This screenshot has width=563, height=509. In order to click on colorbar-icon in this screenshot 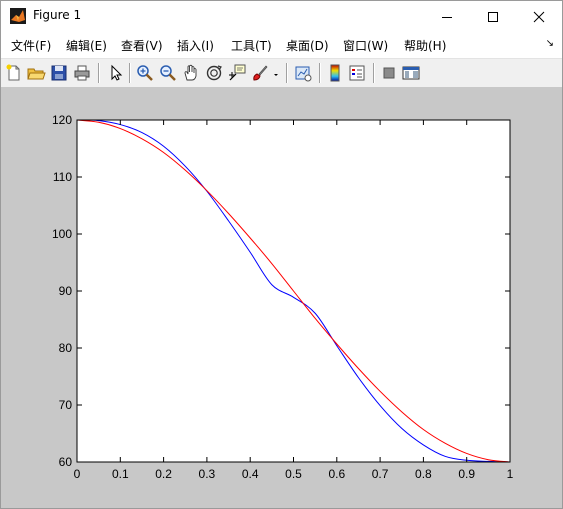, I will do `click(335, 73)`.